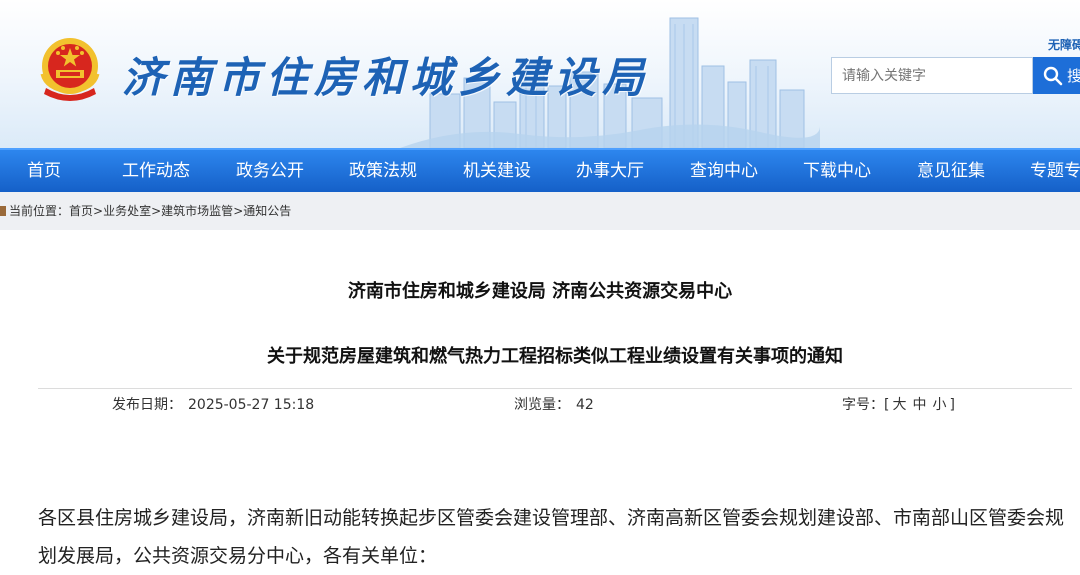  What do you see at coordinates (951, 171) in the screenshot?
I see `nav-item-feedback: 意见征集` at bounding box center [951, 171].